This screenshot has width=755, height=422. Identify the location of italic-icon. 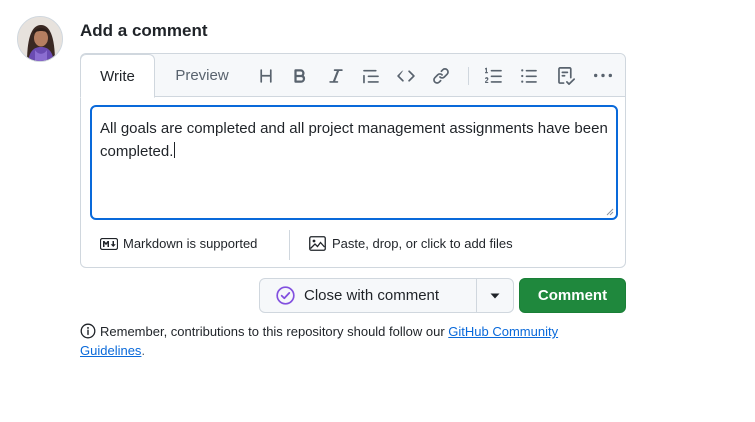
(336, 76).